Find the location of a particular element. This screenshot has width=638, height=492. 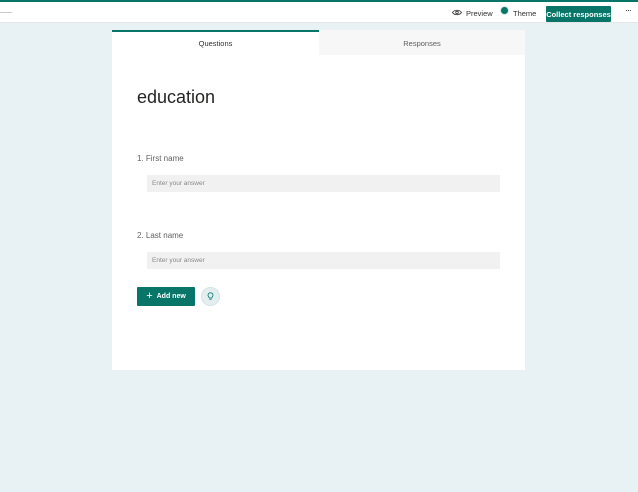

theme-label: Theme is located at coordinates (525, 13).